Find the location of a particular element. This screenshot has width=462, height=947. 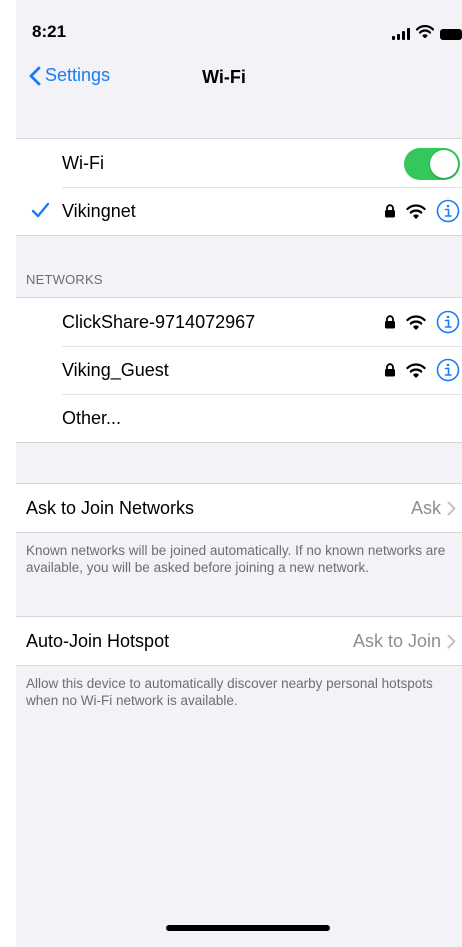

network-row: ClickShare-9714072967 is located at coordinates (239, 322).